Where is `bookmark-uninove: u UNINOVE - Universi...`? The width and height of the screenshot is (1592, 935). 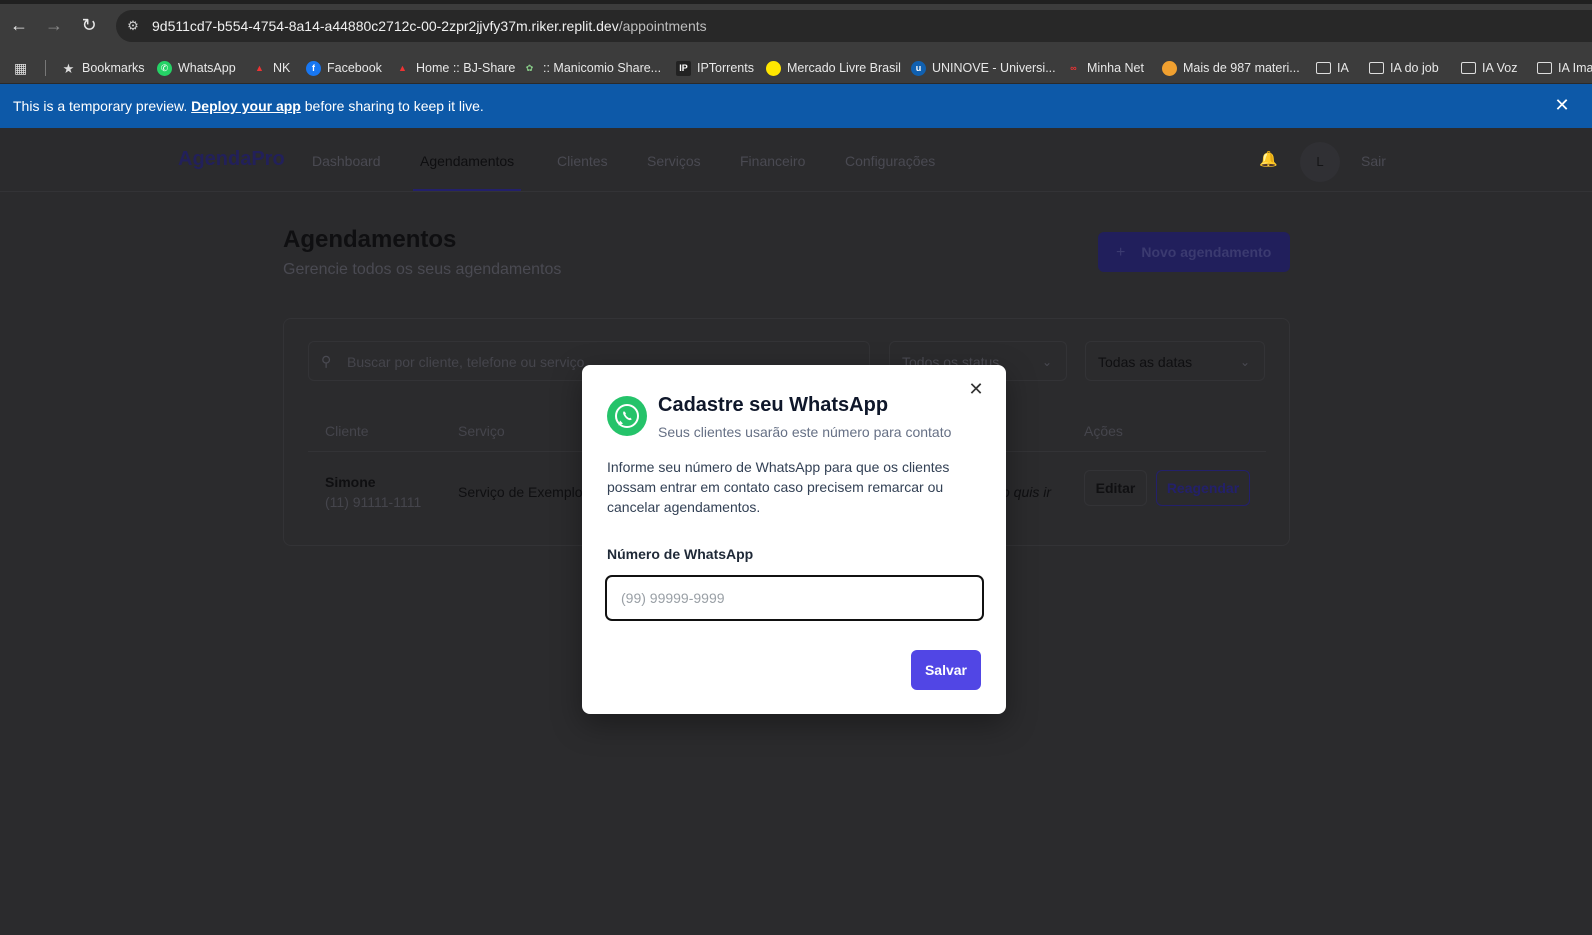 bookmark-uninove: u UNINOVE - Universi... is located at coordinates (983, 68).